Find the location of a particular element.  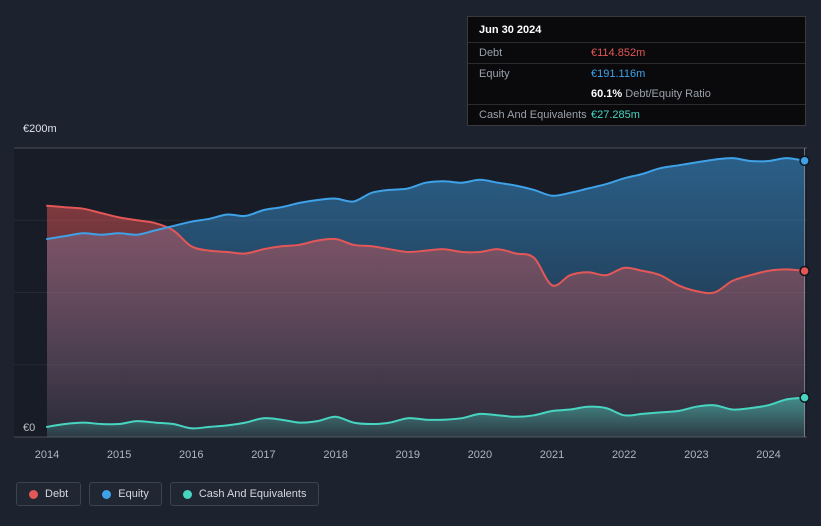

x-tick-2019: 2019 is located at coordinates (407, 455).